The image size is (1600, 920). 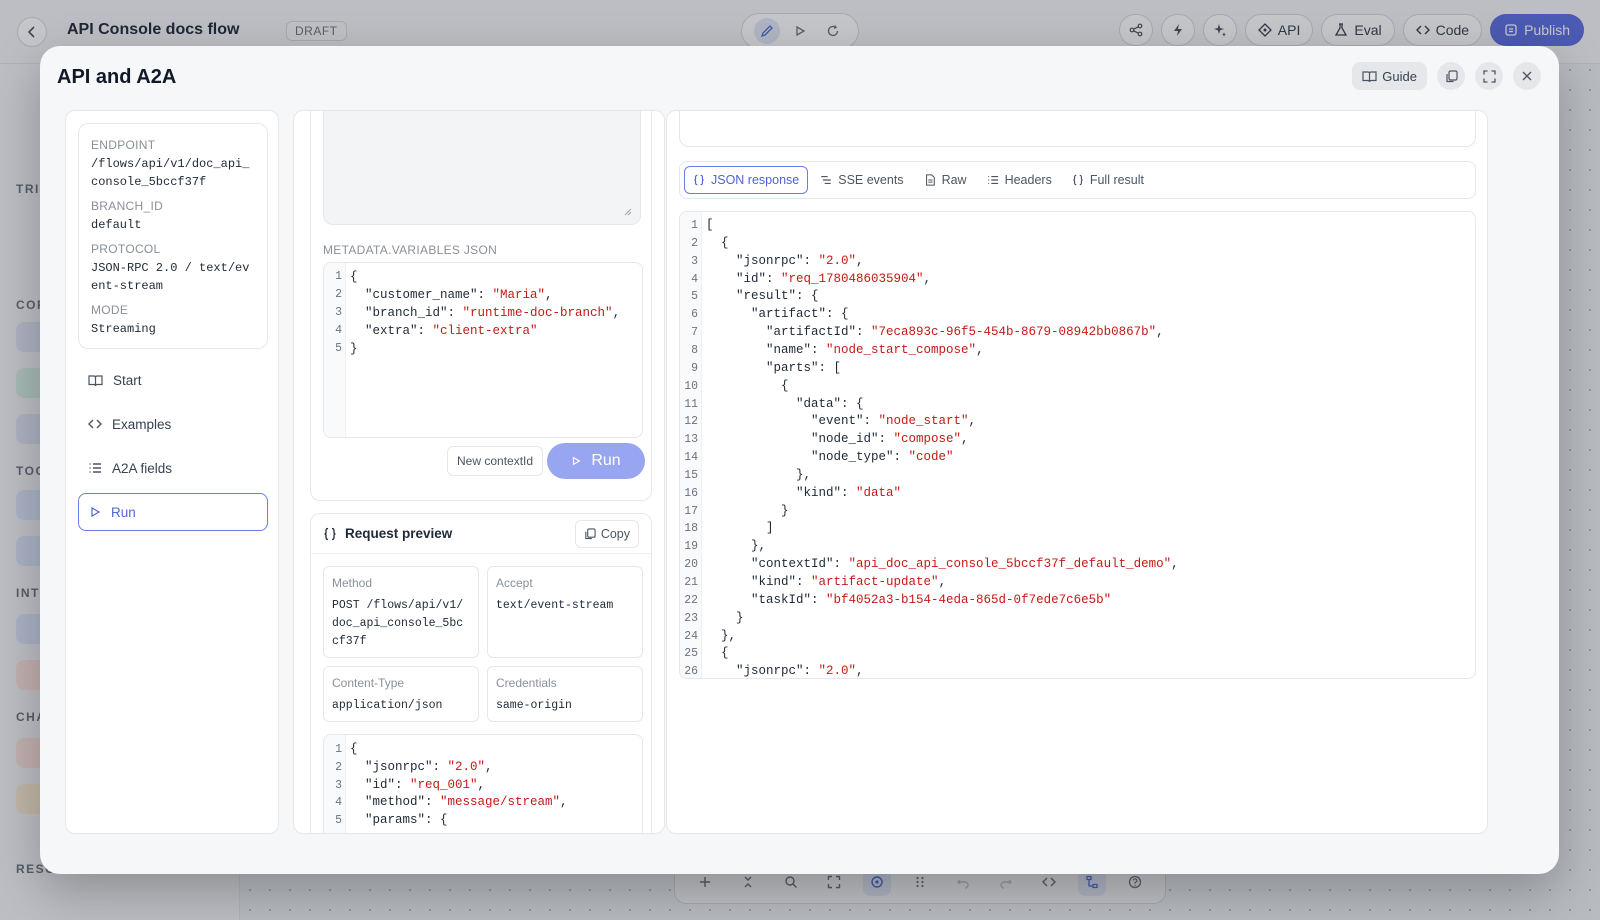 What do you see at coordinates (565, 612) in the screenshot?
I see `accept-field: Accept text/event-stream` at bounding box center [565, 612].